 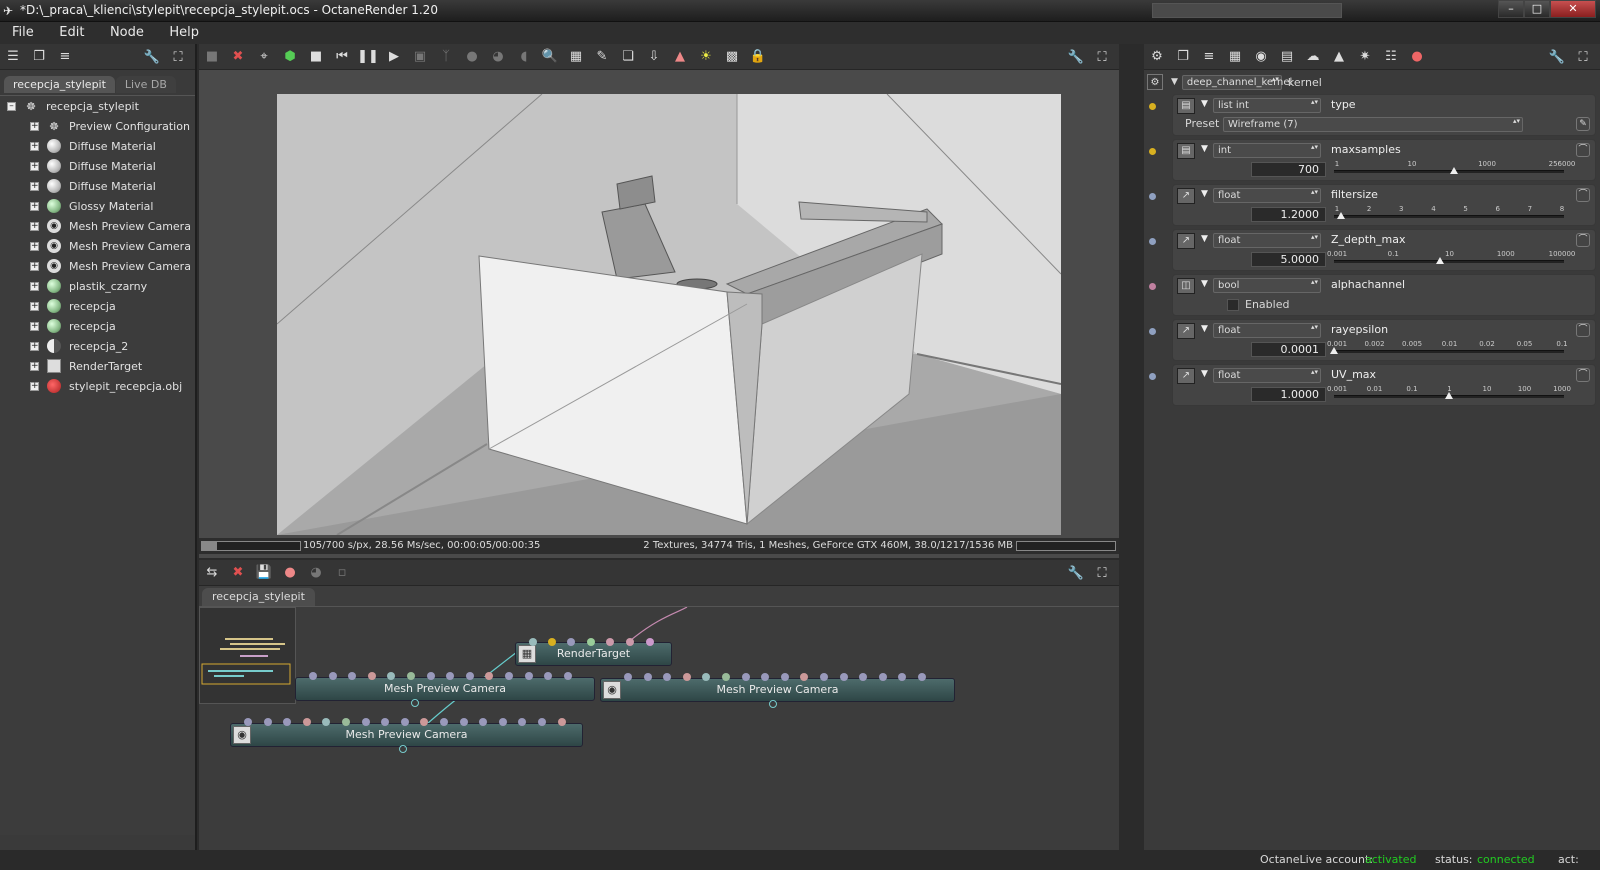 What do you see at coordinates (550, 57) in the screenshot?
I see `zoom-icon: 🔍` at bounding box center [550, 57].